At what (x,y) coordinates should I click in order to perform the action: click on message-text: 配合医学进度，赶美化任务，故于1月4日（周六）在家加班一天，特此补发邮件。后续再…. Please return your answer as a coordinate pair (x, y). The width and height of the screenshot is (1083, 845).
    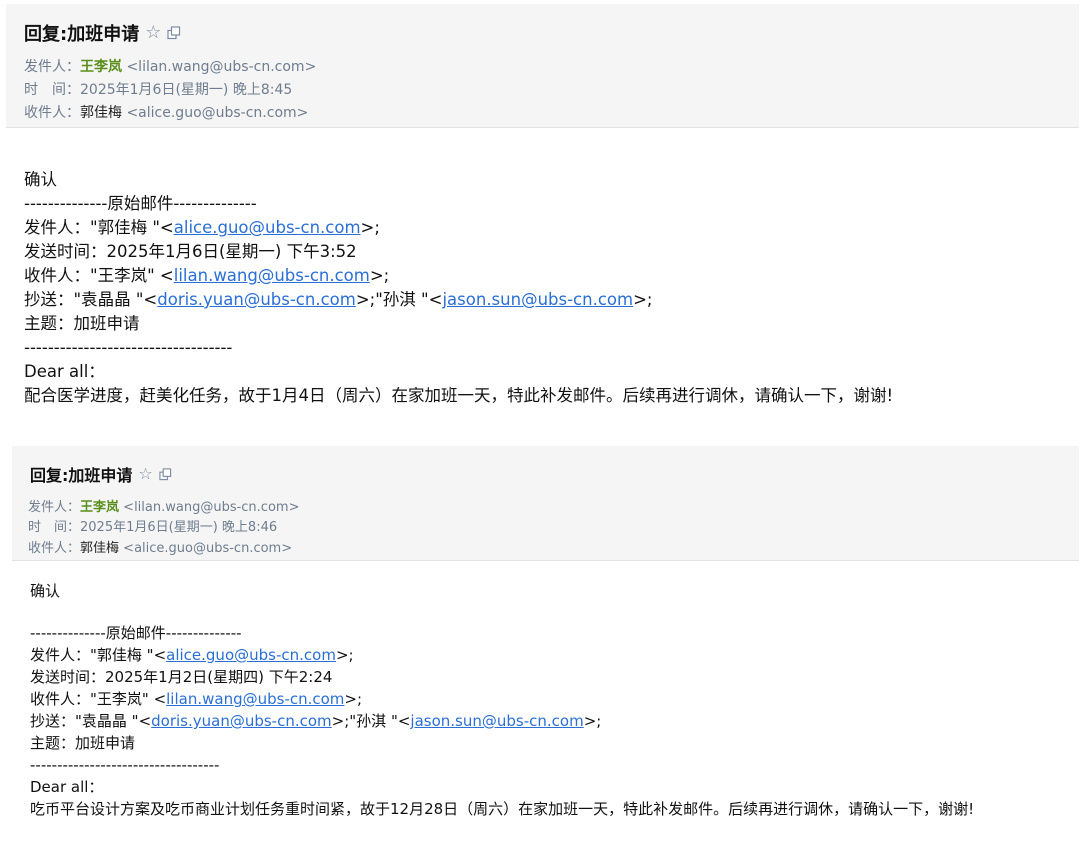
    Looking at the image, I should click on (459, 395).